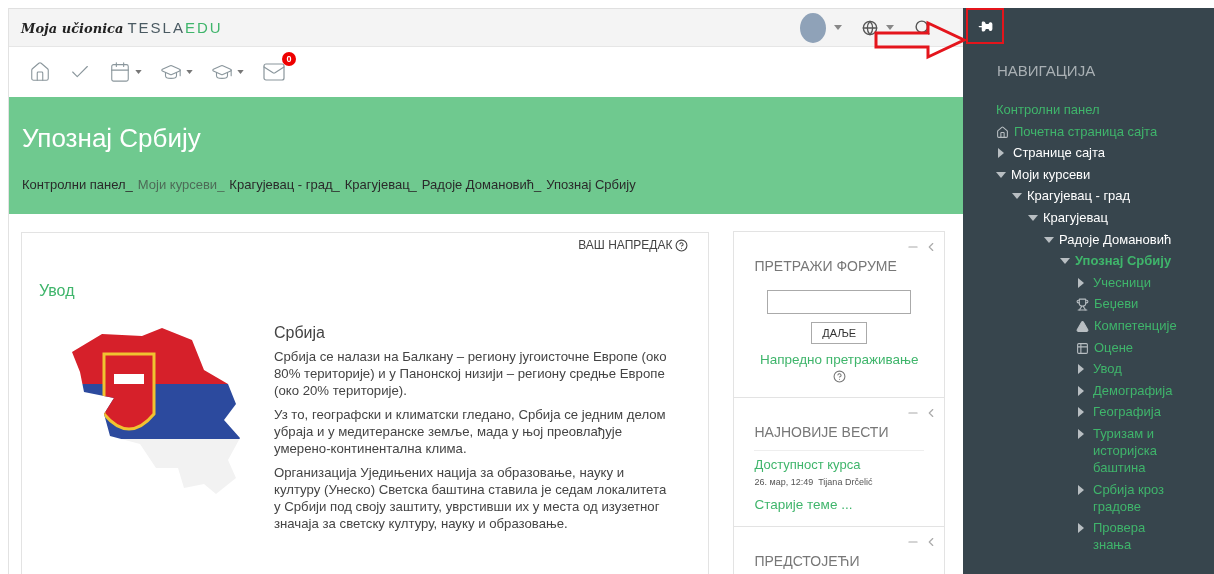  I want to click on nav-link: Демографија, so click(1133, 390).